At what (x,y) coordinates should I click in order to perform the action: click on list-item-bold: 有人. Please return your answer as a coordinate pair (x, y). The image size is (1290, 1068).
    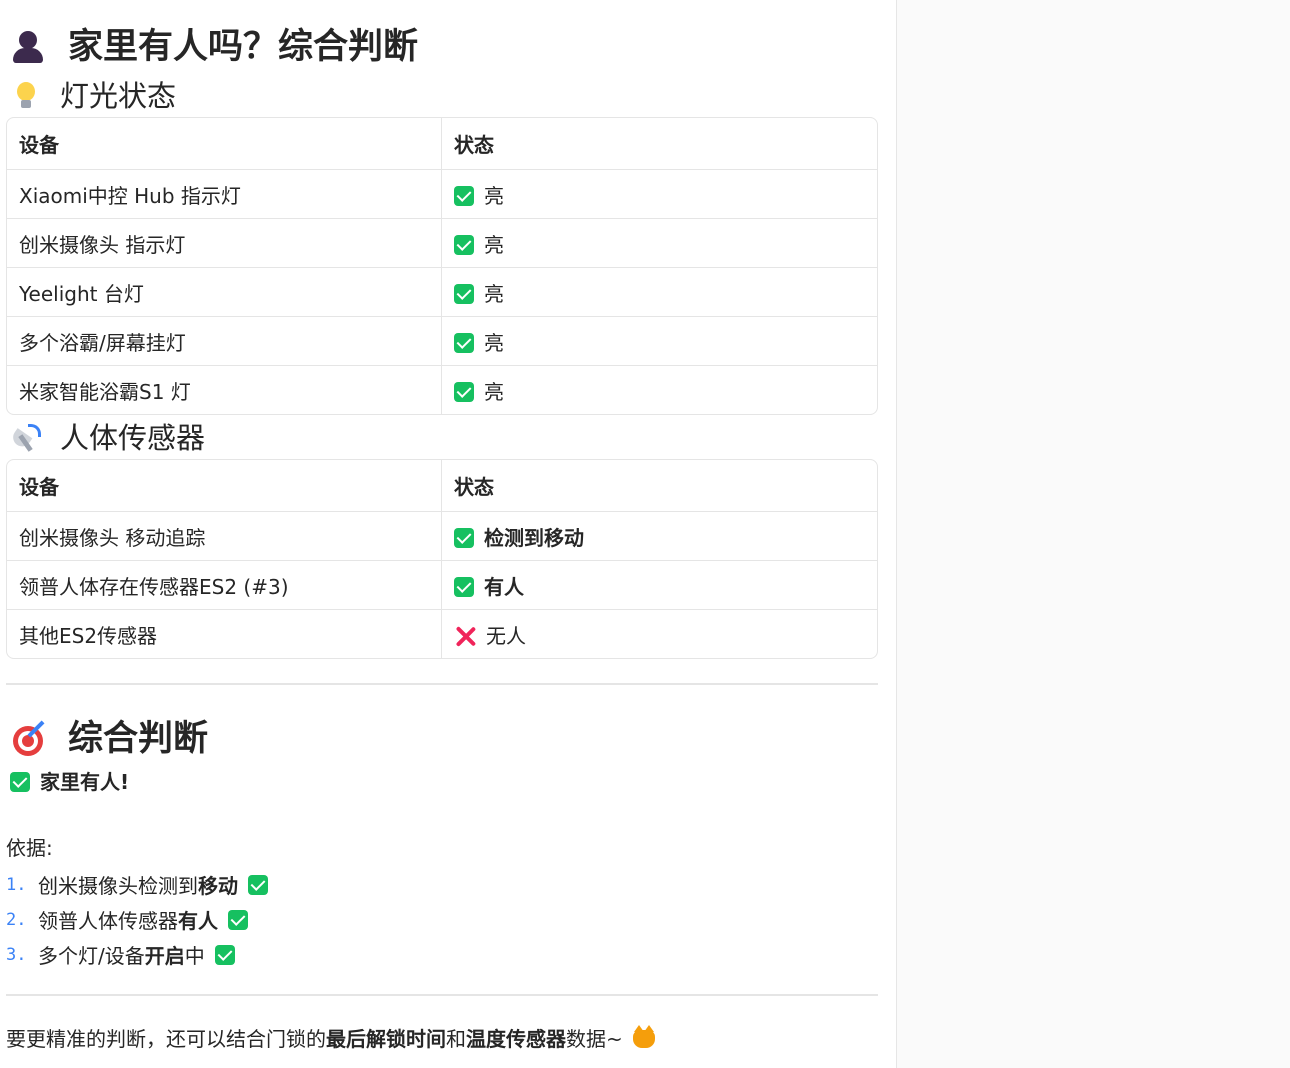
    Looking at the image, I should click on (198, 921).